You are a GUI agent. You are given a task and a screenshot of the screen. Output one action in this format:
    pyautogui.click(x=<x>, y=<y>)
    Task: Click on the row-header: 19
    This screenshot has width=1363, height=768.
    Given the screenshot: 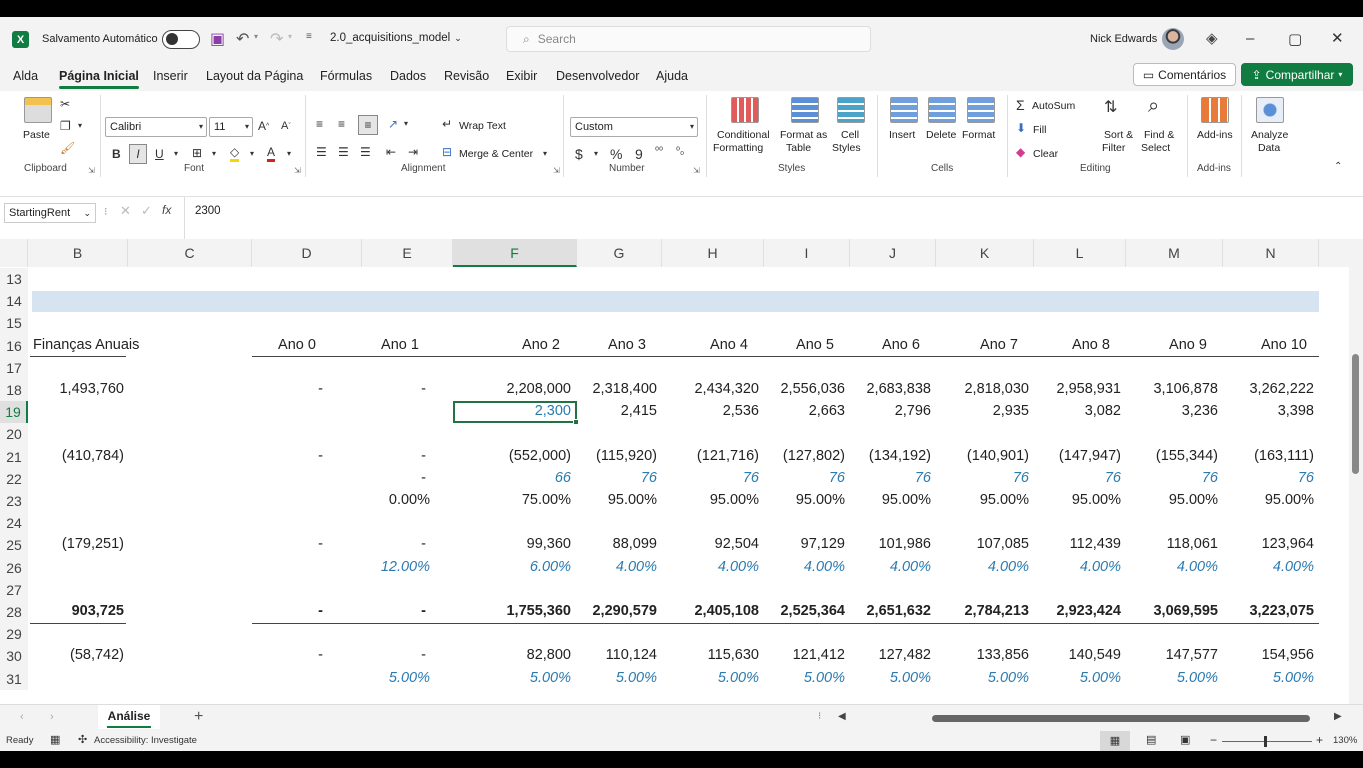 What is the action you would take?
    pyautogui.click(x=14, y=412)
    